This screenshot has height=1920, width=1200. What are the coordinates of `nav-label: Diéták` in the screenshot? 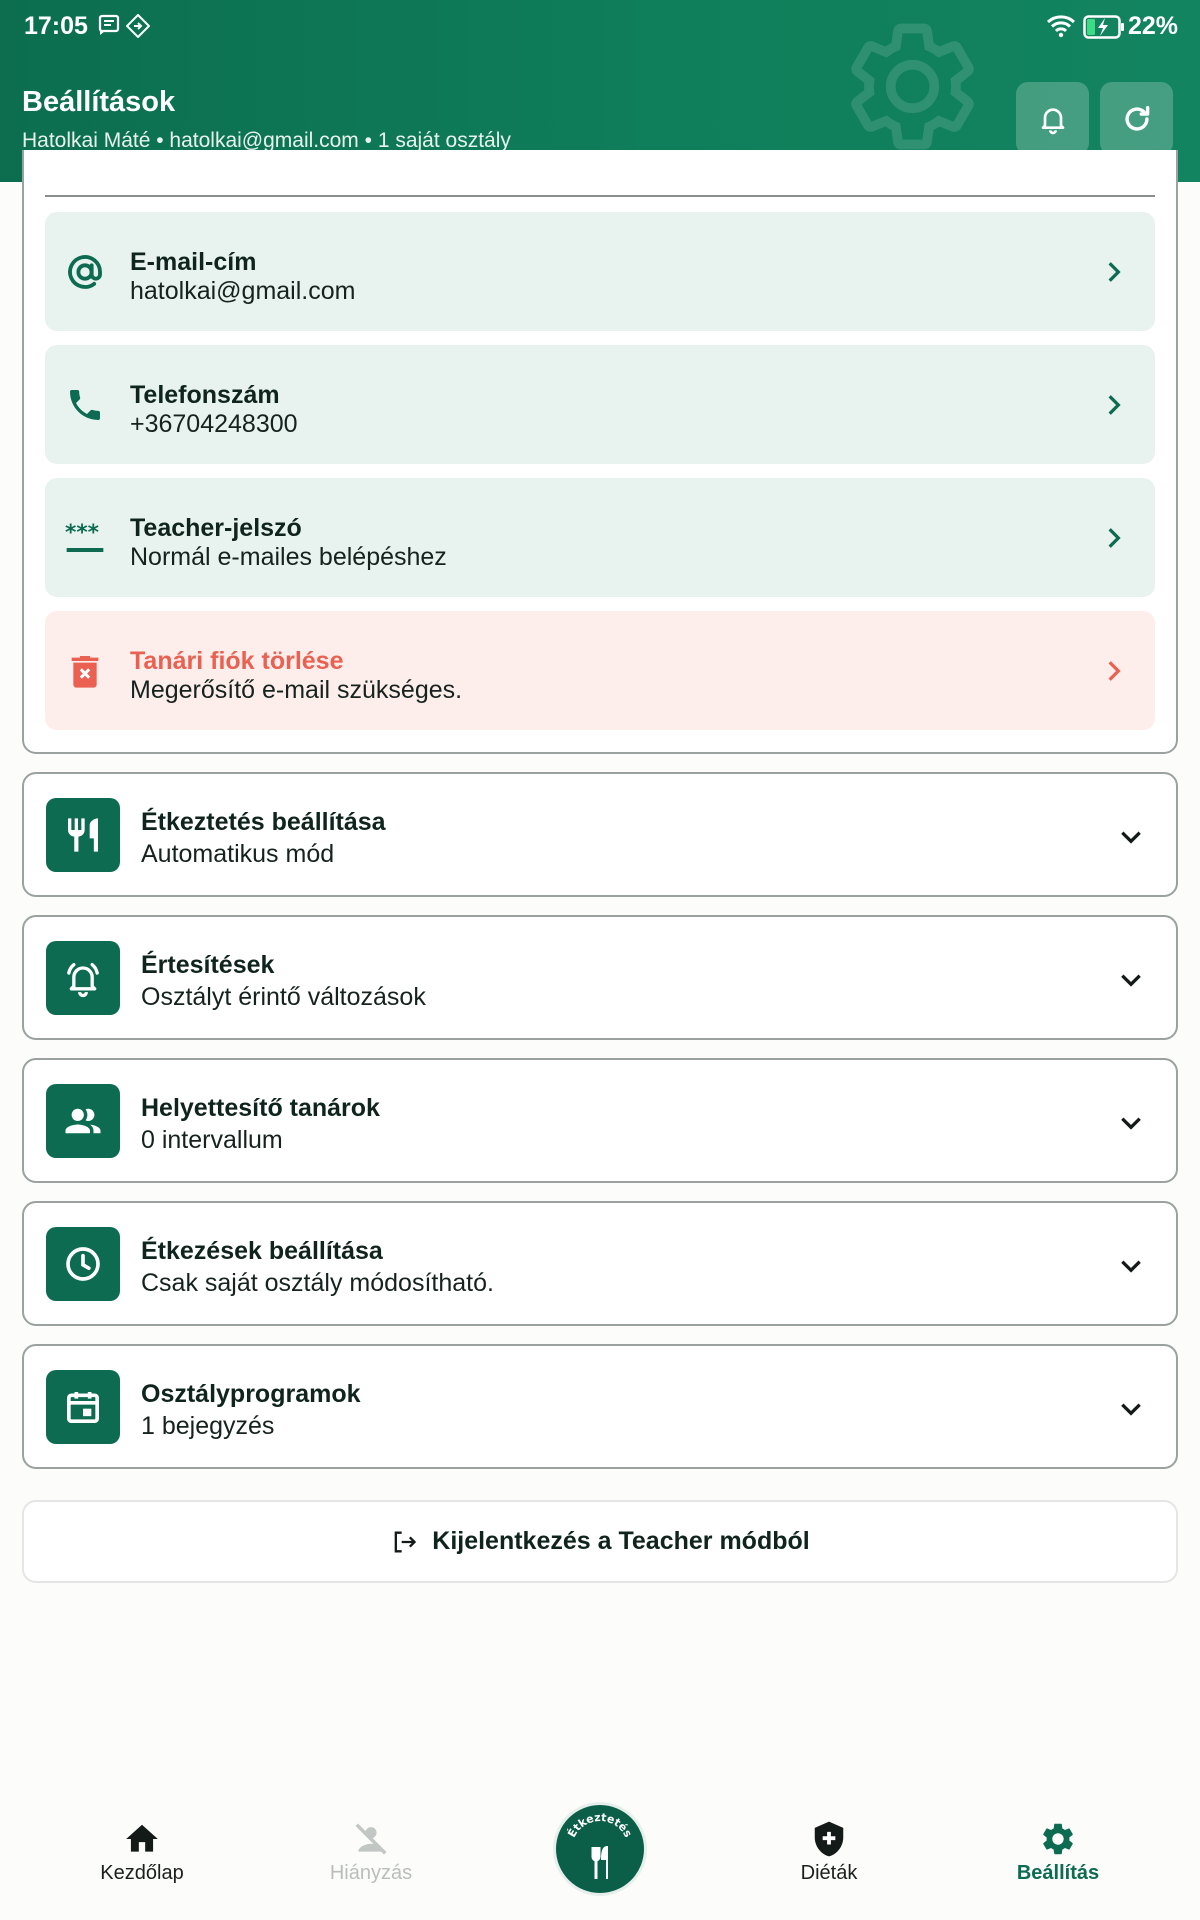 It's located at (829, 1873).